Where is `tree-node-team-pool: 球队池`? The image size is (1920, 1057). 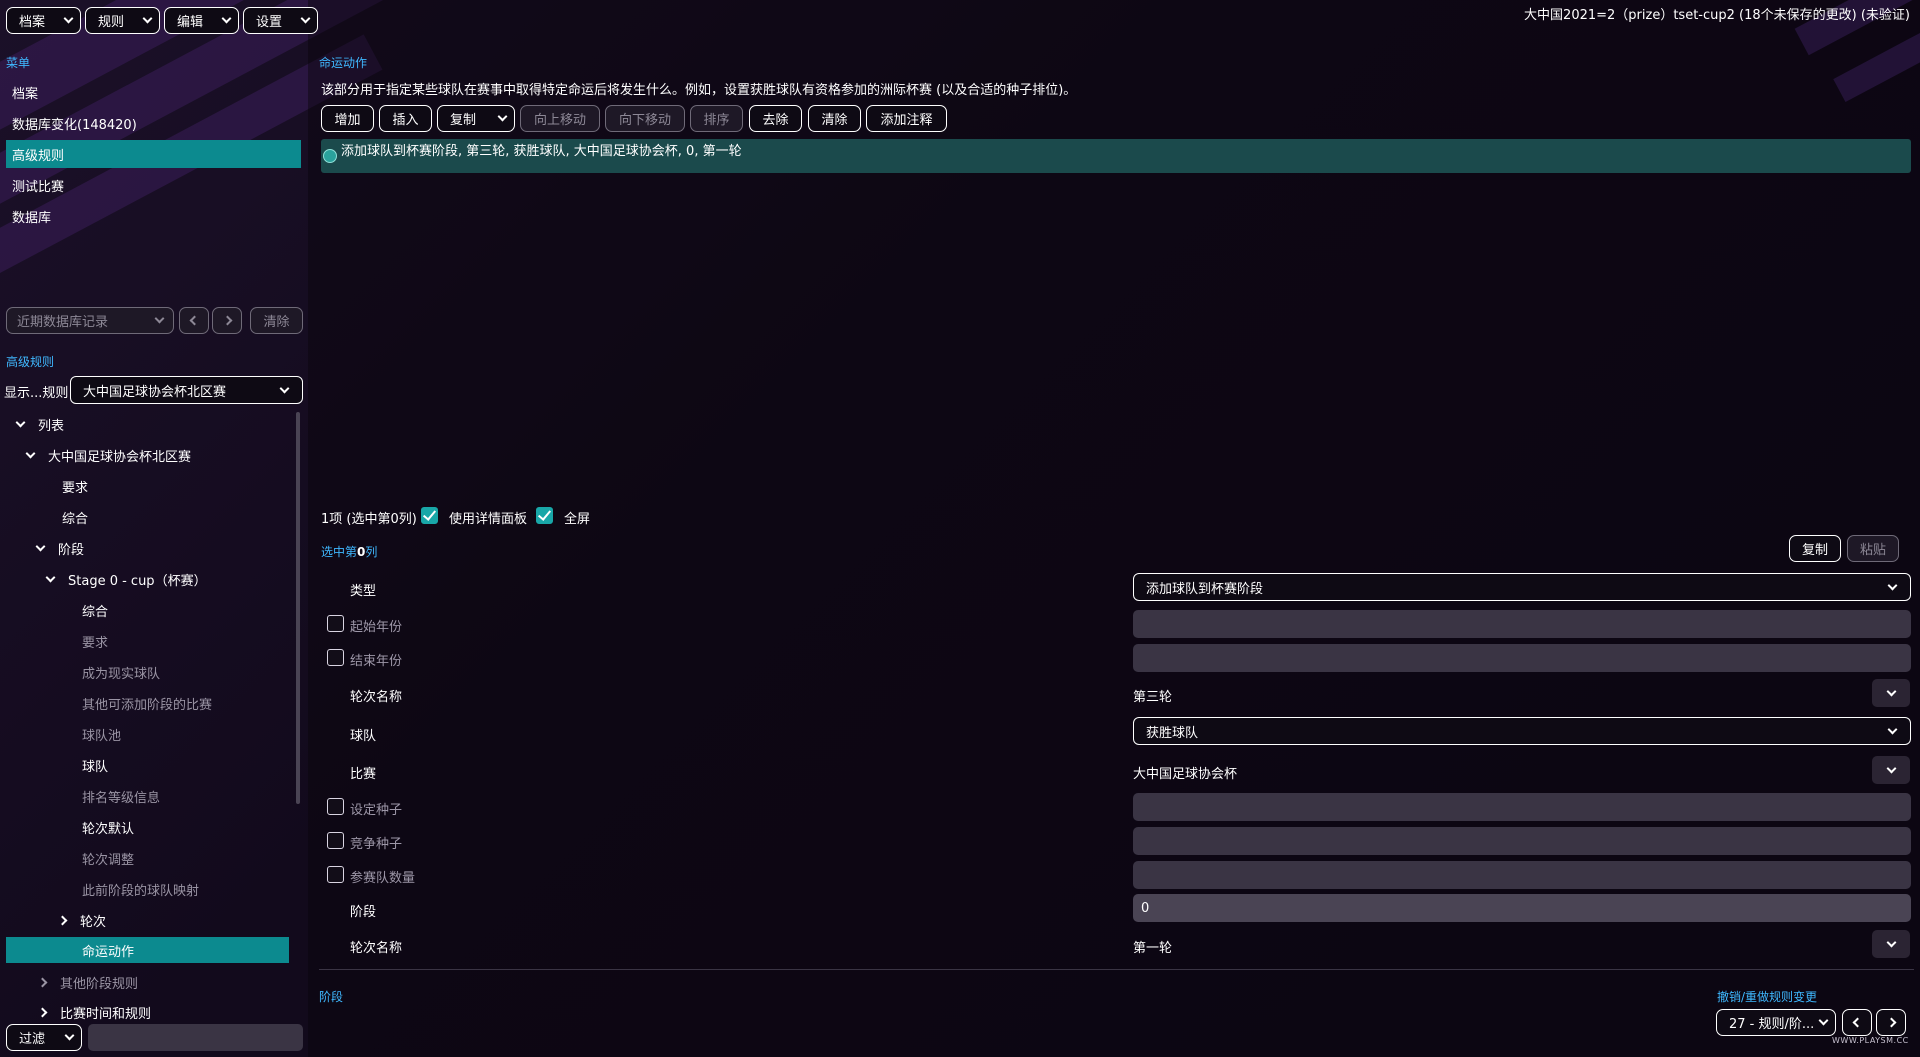 tree-node-team-pool: 球队池 is located at coordinates (101, 734).